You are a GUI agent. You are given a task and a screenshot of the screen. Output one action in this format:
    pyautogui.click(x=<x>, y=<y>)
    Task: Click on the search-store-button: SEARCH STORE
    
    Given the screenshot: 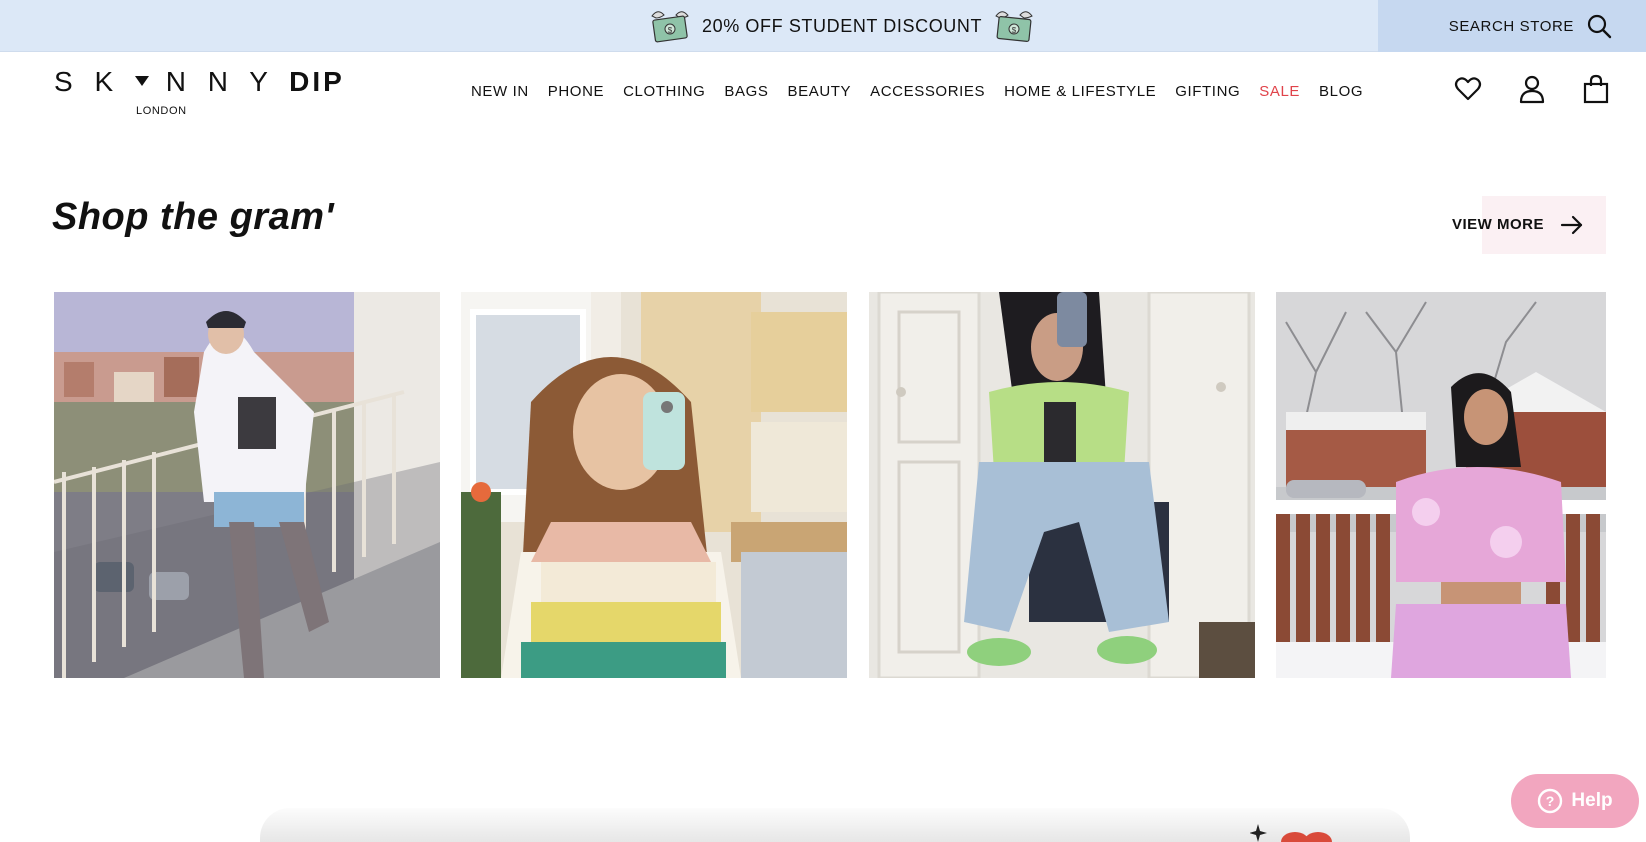 What is the action you would take?
    pyautogui.click(x=1512, y=26)
    